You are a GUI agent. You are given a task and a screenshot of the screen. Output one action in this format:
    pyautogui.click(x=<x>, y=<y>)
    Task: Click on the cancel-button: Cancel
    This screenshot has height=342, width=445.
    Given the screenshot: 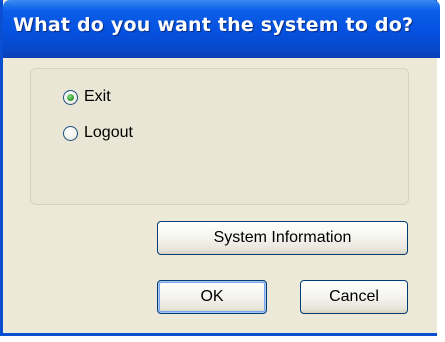 What is the action you would take?
    pyautogui.click(x=354, y=297)
    